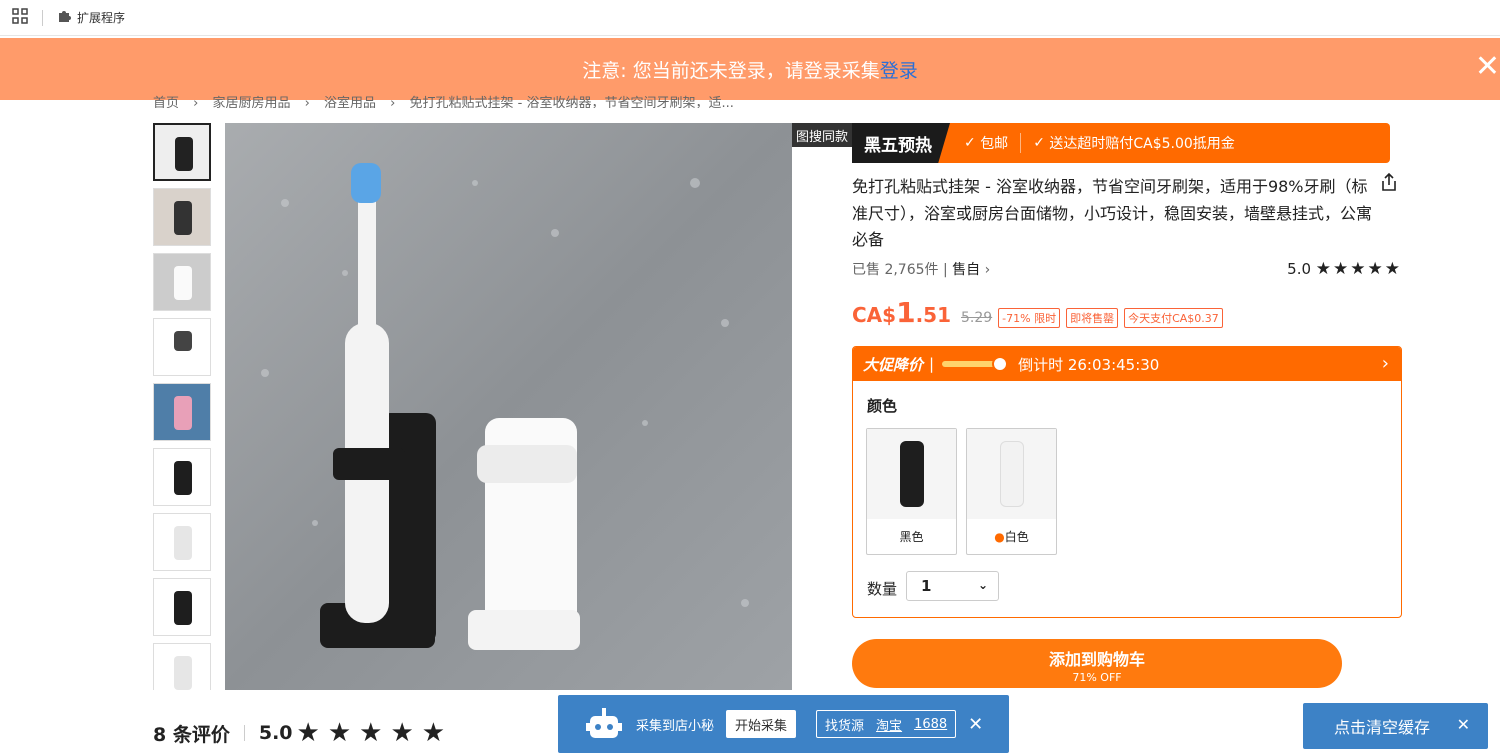 The image size is (1500, 755). I want to click on source-taobao-link: 淘宝, so click(889, 724).